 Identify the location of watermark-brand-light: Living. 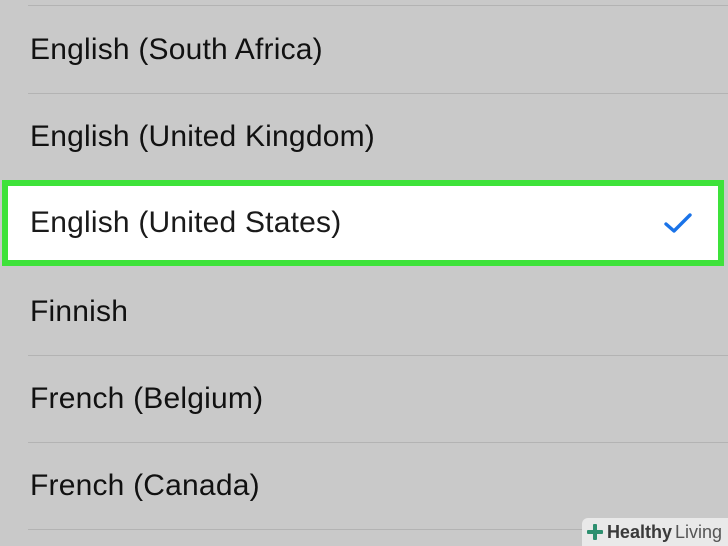
(698, 531).